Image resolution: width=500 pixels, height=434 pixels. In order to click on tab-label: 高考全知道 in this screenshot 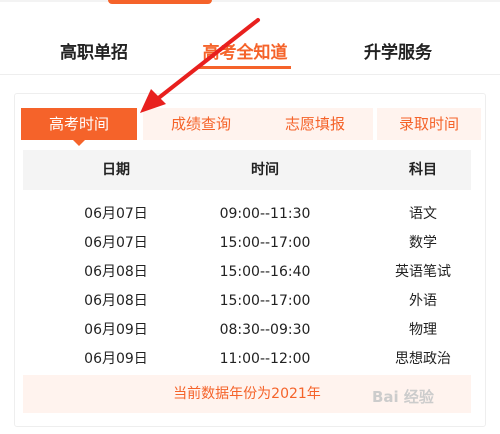, I will do `click(245, 53)`.